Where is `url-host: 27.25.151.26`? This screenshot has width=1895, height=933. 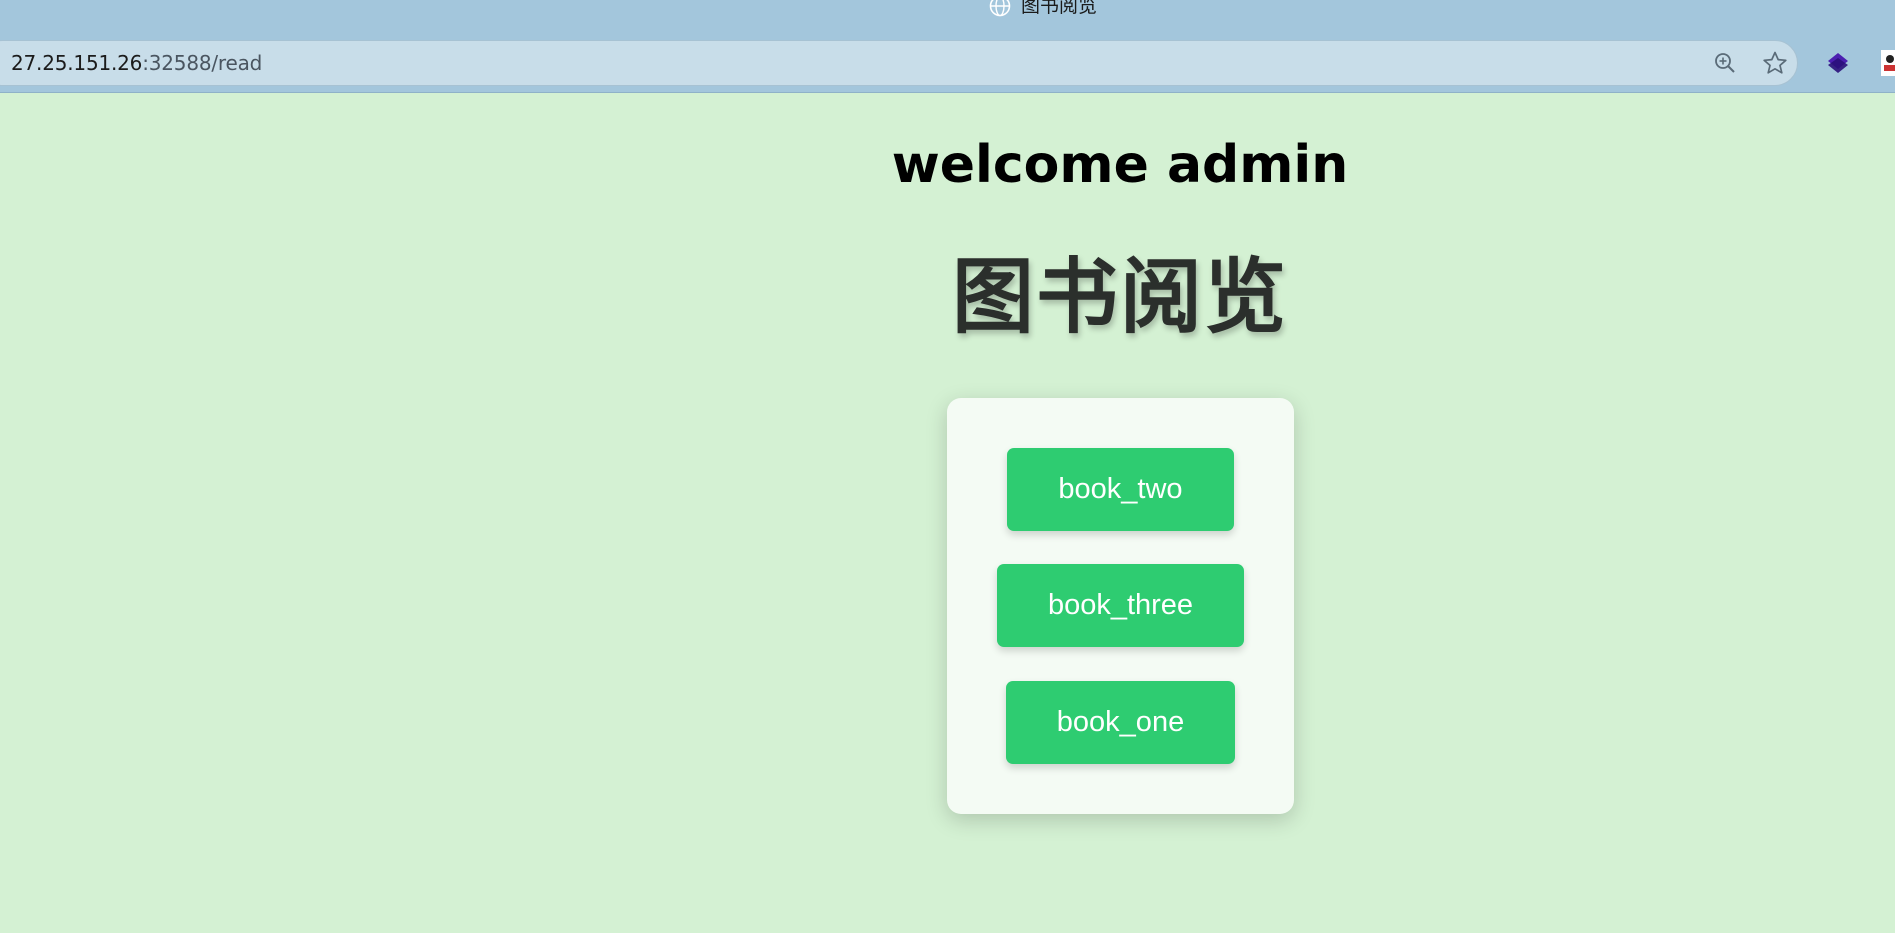
url-host: 27.25.151.26 is located at coordinates (77, 63).